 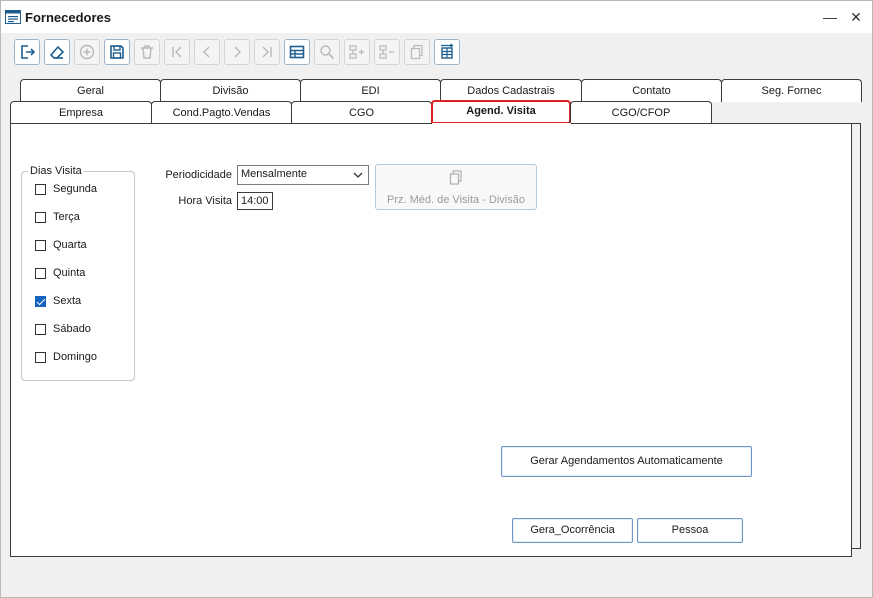 I want to click on checkbox-label: Sexta, so click(x=67, y=301).